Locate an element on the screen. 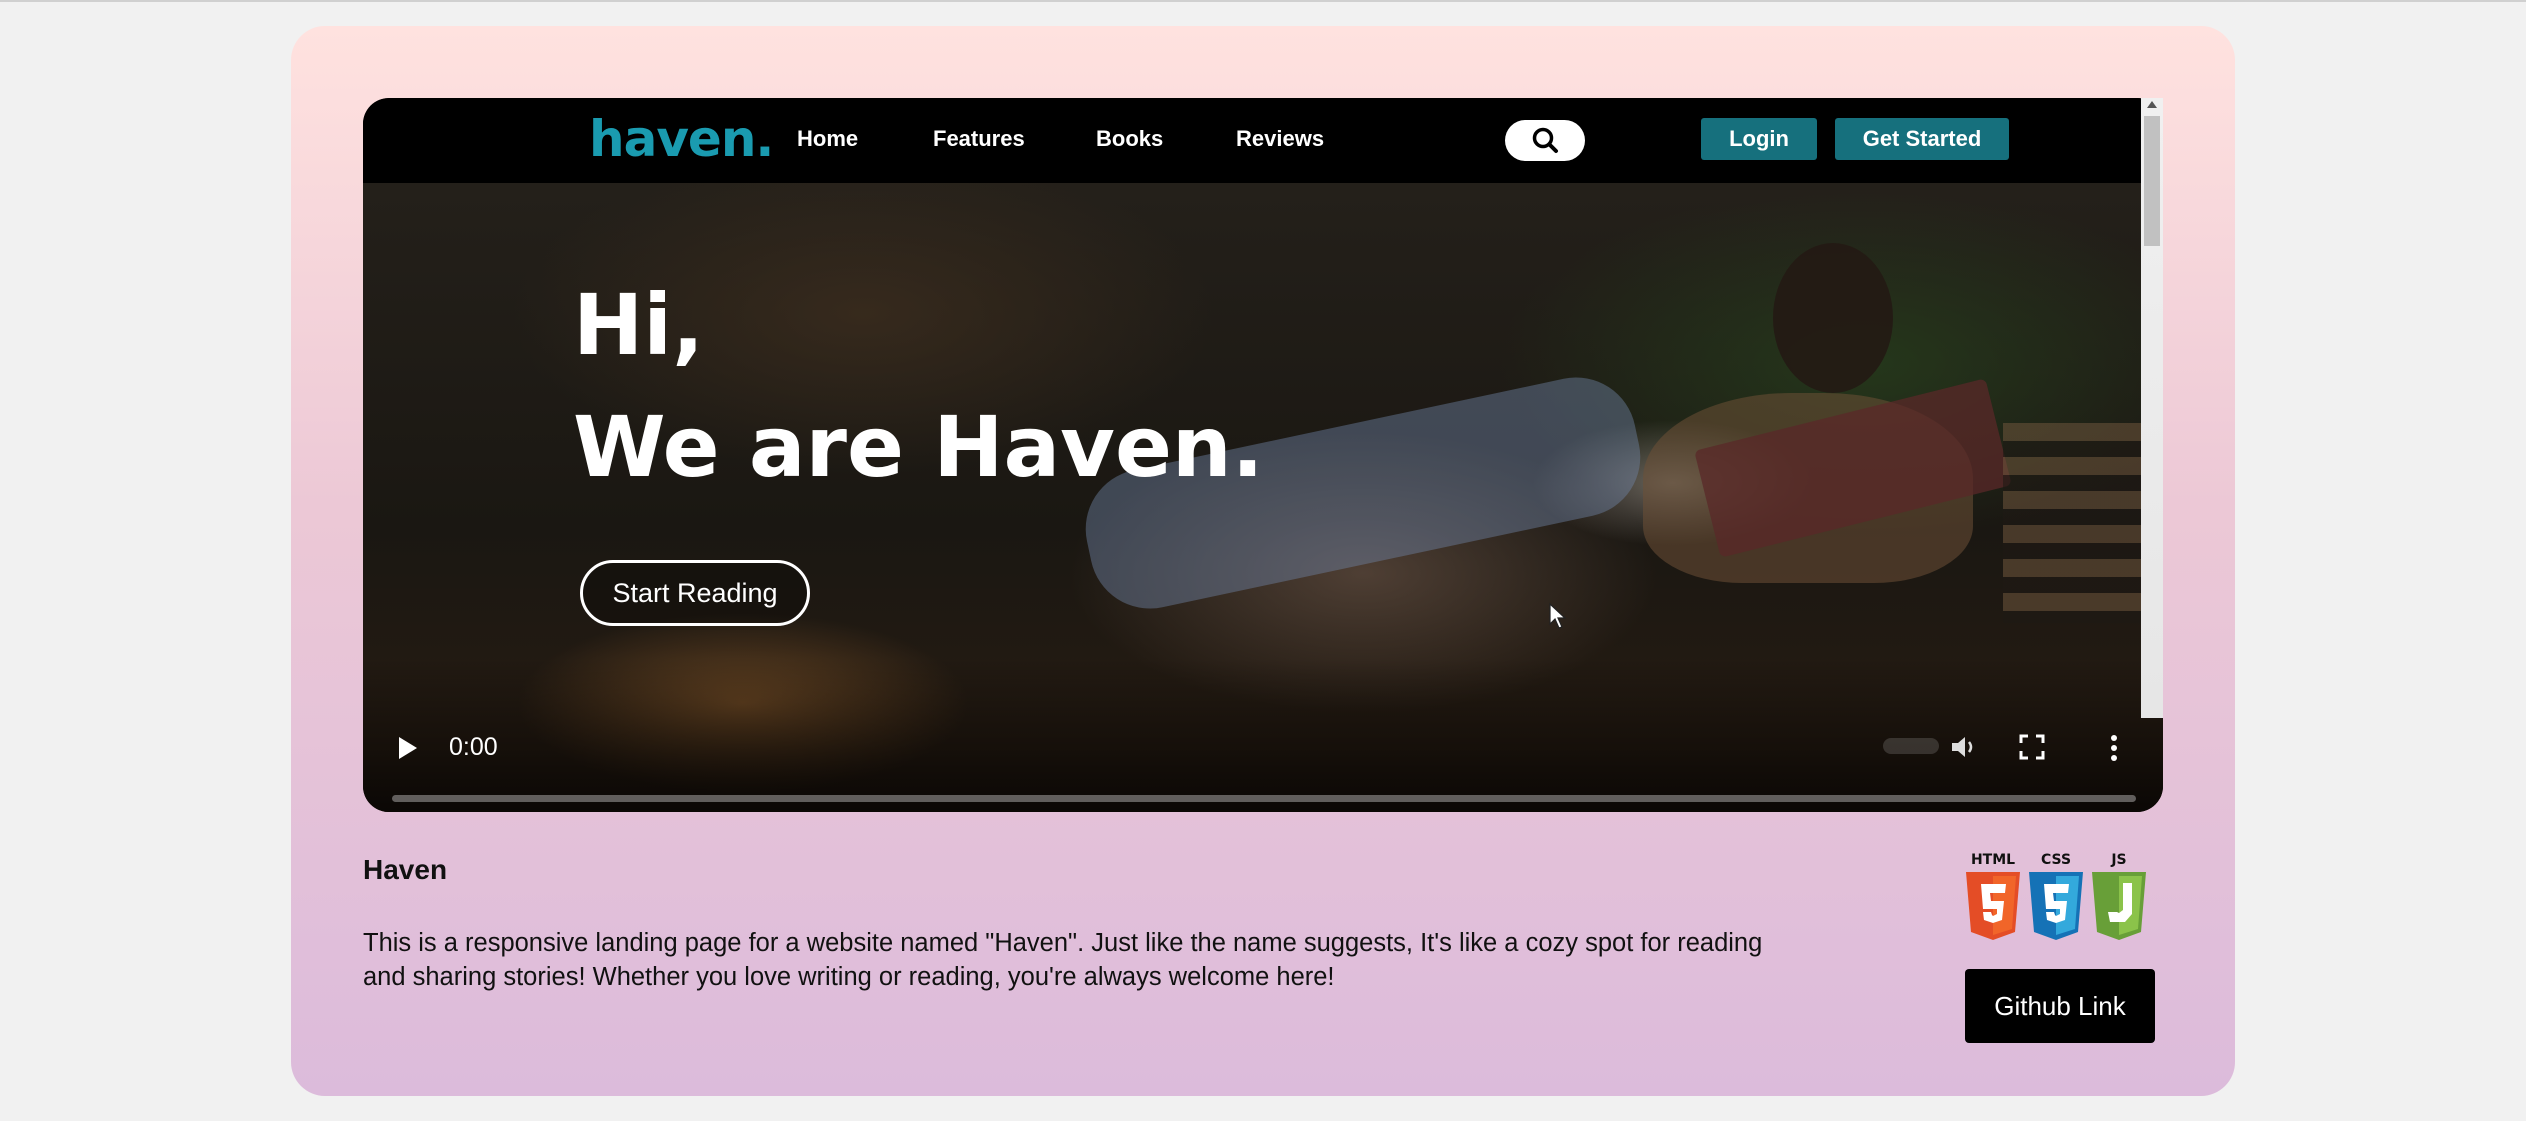  get-started-button: Get Started is located at coordinates (1922, 139).